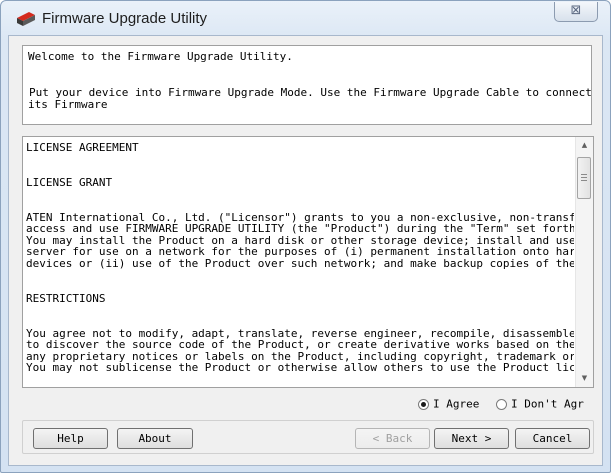 This screenshot has width=611, height=473. What do you see at coordinates (423, 404) in the screenshot?
I see `agree-radio` at bounding box center [423, 404].